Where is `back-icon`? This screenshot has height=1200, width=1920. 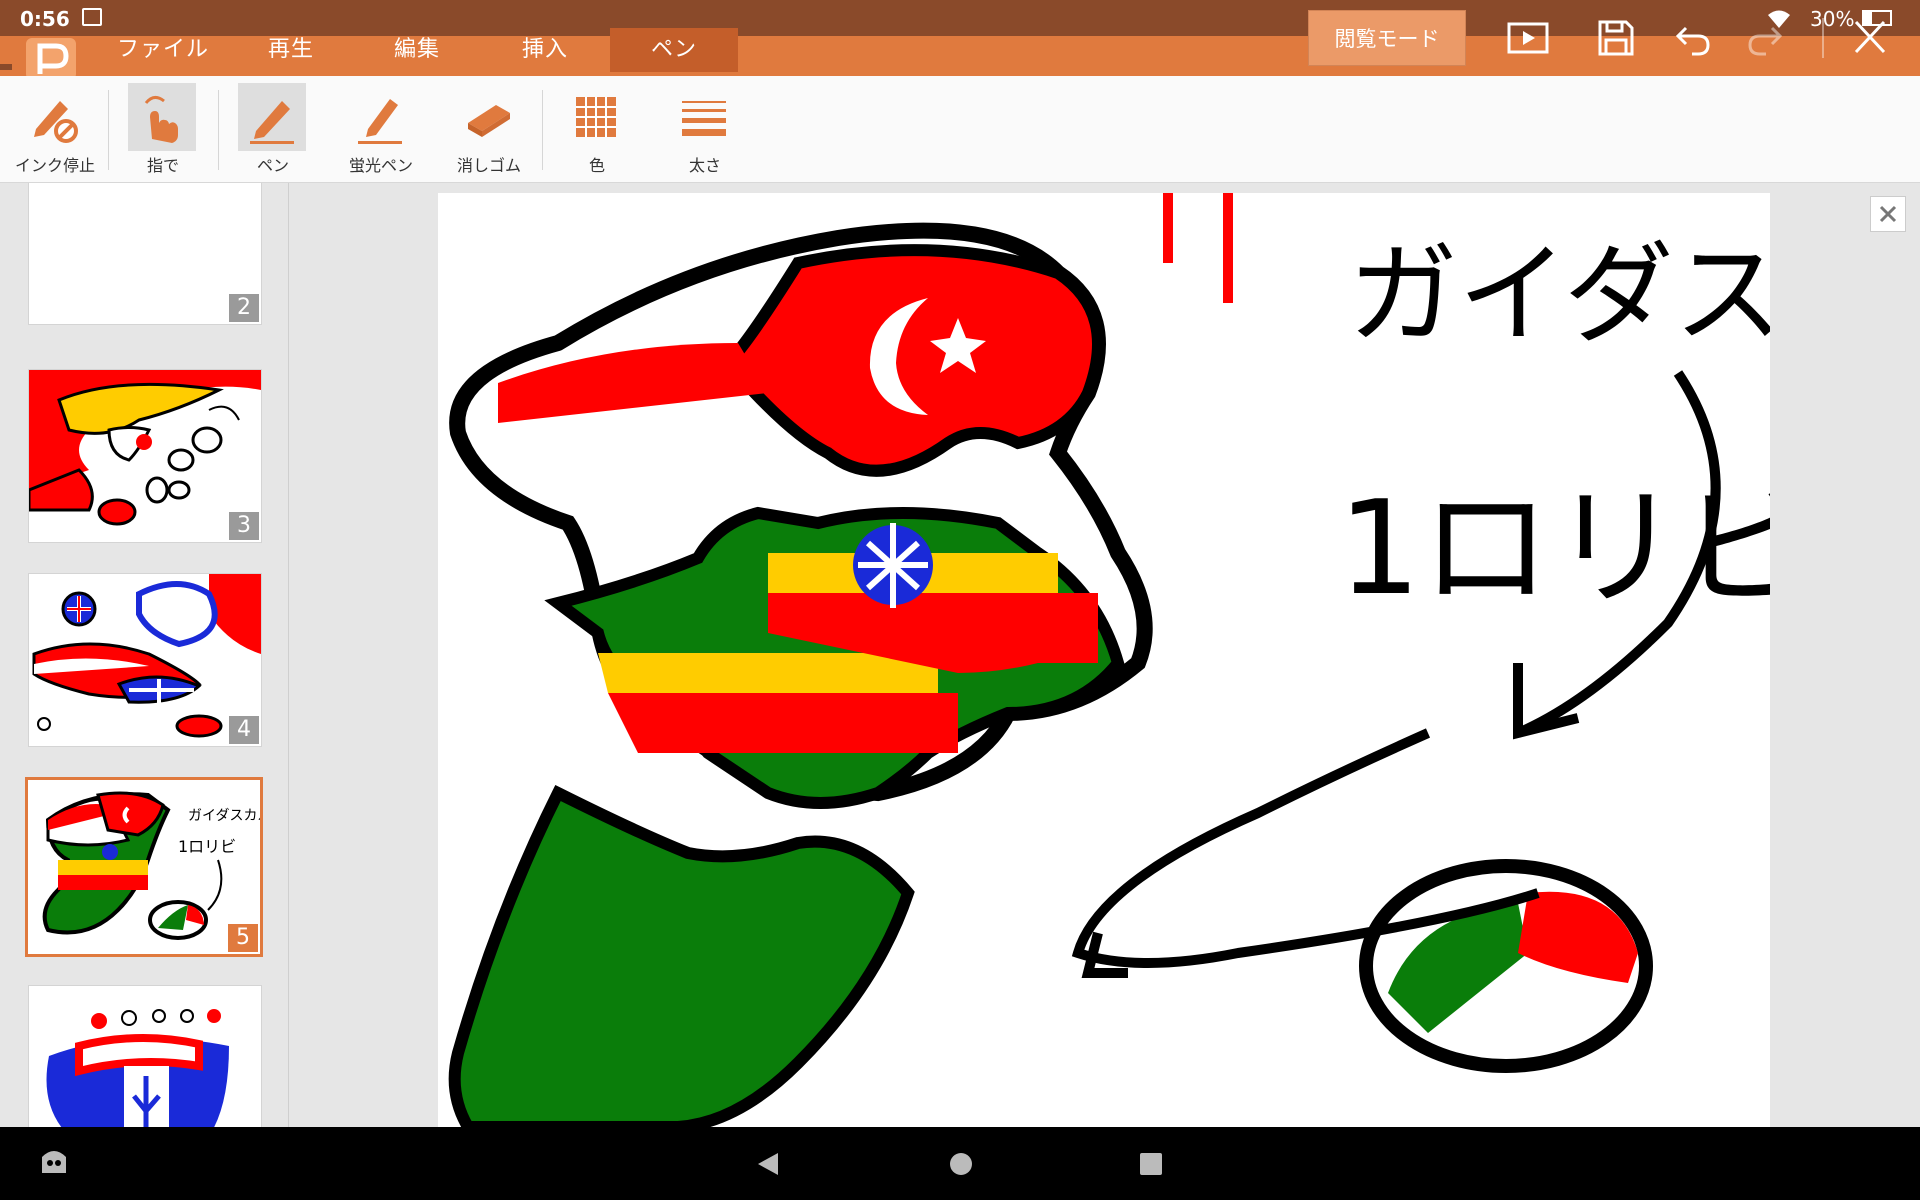
back-icon is located at coordinates (768, 1166).